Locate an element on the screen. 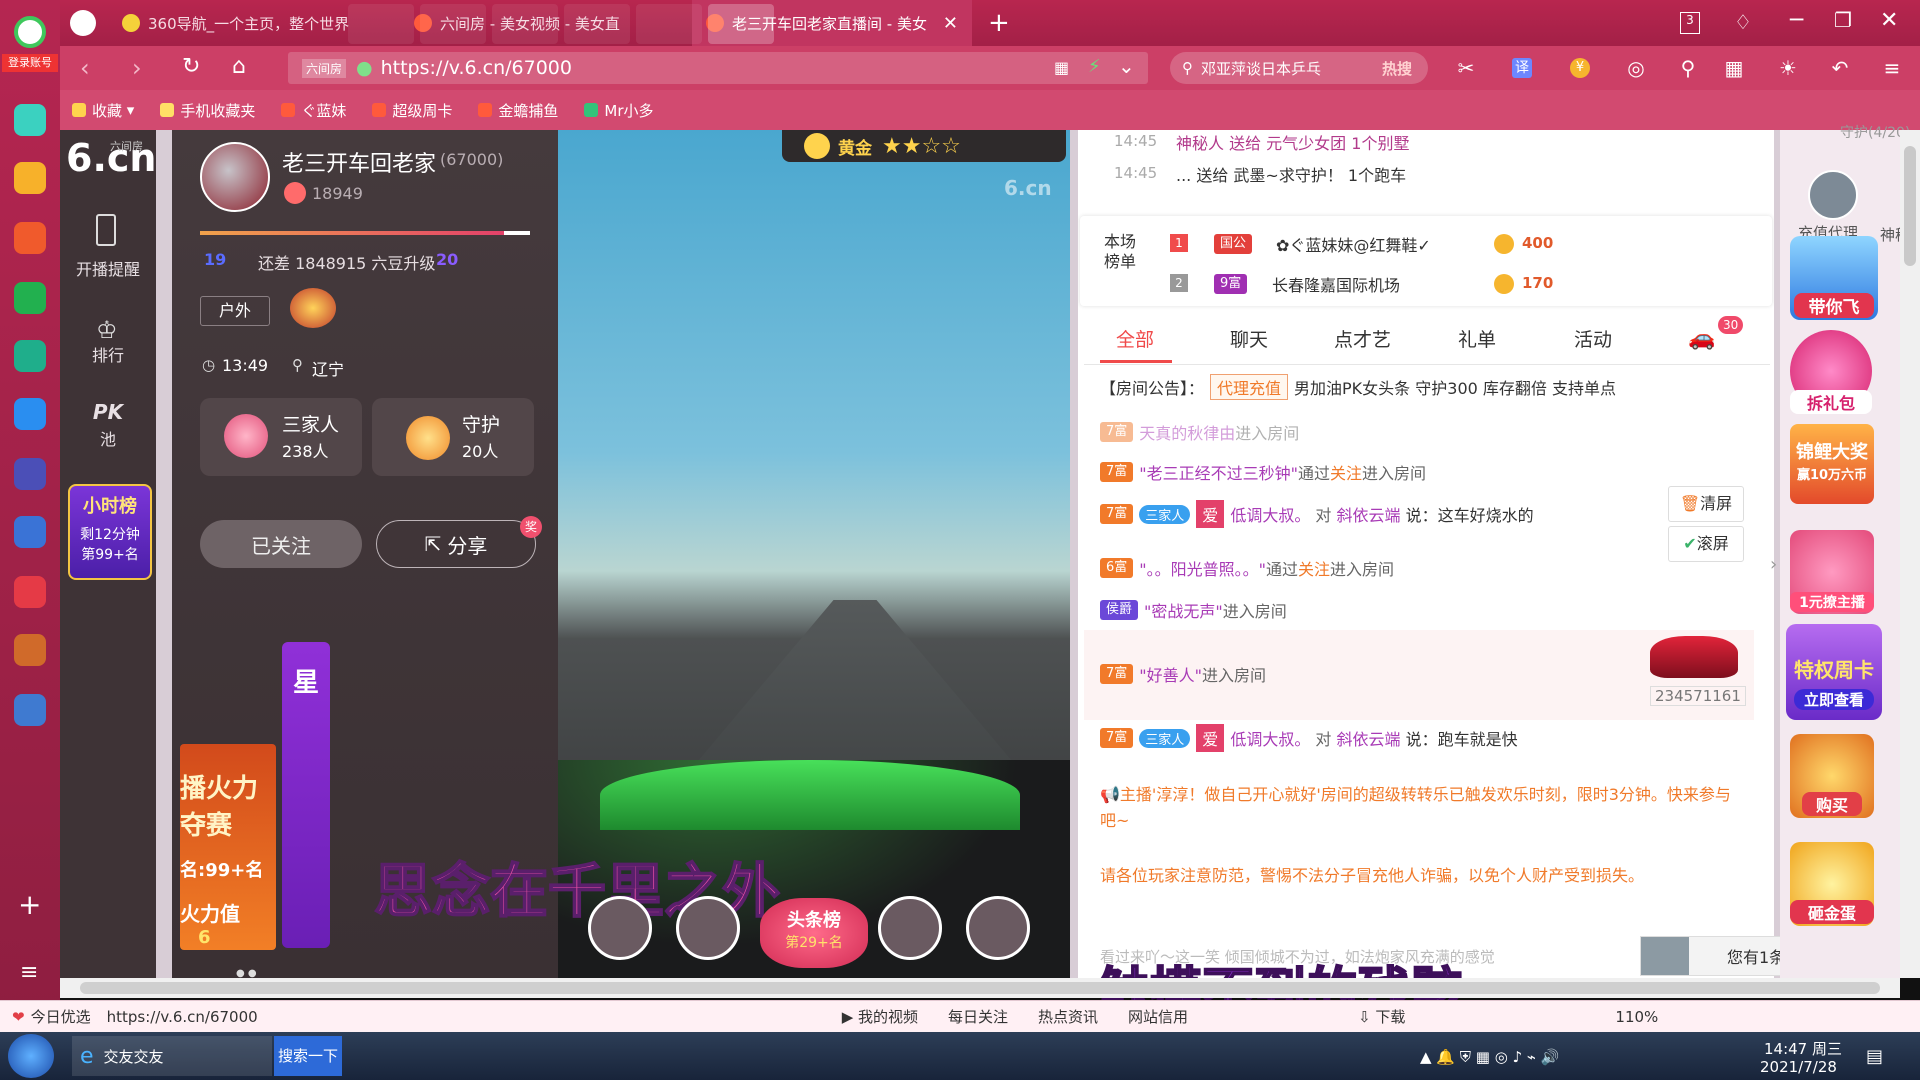 The width and height of the screenshot is (1920, 1080). close-tab-icon: ✕ is located at coordinates (945, 23).